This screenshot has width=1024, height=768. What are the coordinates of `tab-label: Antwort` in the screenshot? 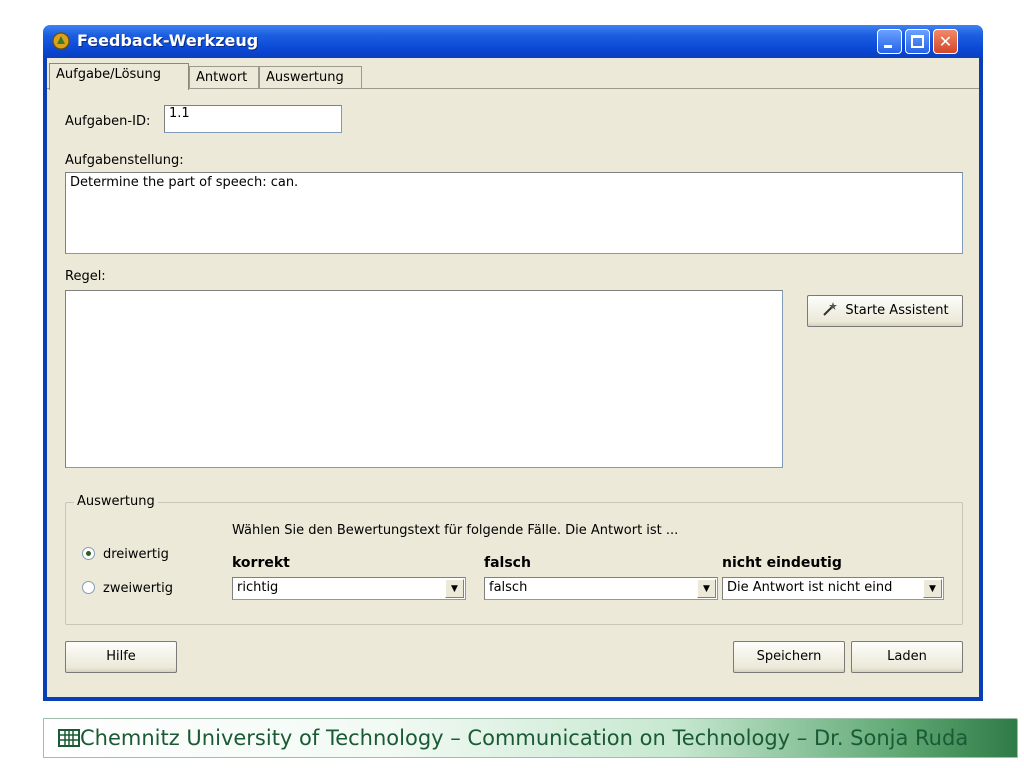 It's located at (222, 77).